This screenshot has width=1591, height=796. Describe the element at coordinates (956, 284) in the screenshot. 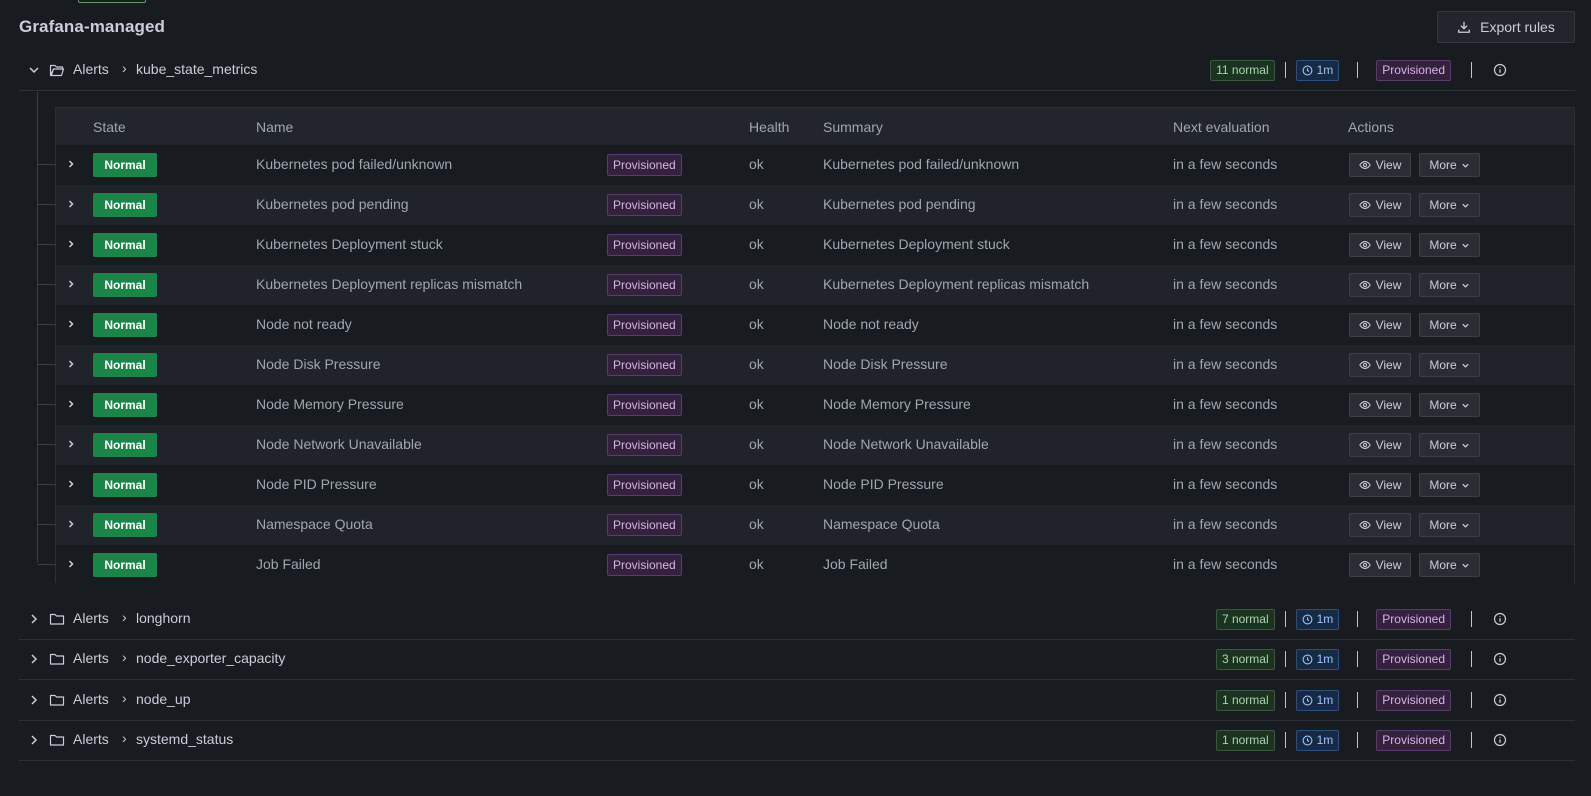

I see `summary-text: Kubernetes Deployment replicas mismatch` at that location.